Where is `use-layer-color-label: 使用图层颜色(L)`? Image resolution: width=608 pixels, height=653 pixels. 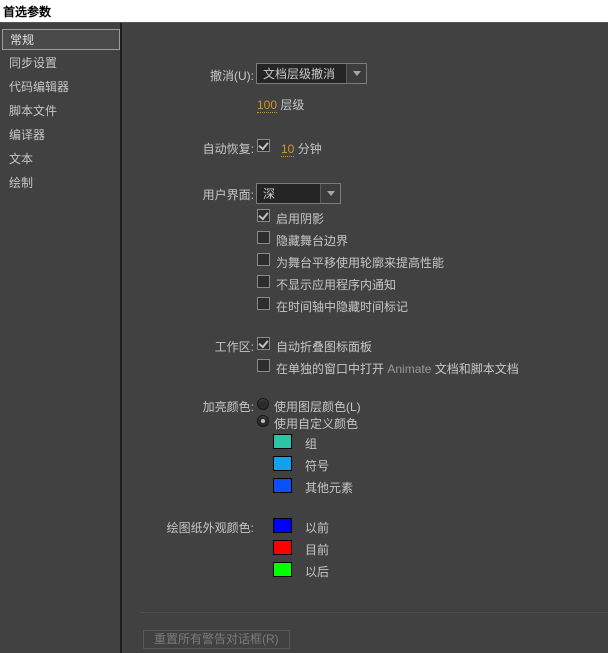
use-layer-color-label: 使用图层颜色(L) is located at coordinates (317, 407).